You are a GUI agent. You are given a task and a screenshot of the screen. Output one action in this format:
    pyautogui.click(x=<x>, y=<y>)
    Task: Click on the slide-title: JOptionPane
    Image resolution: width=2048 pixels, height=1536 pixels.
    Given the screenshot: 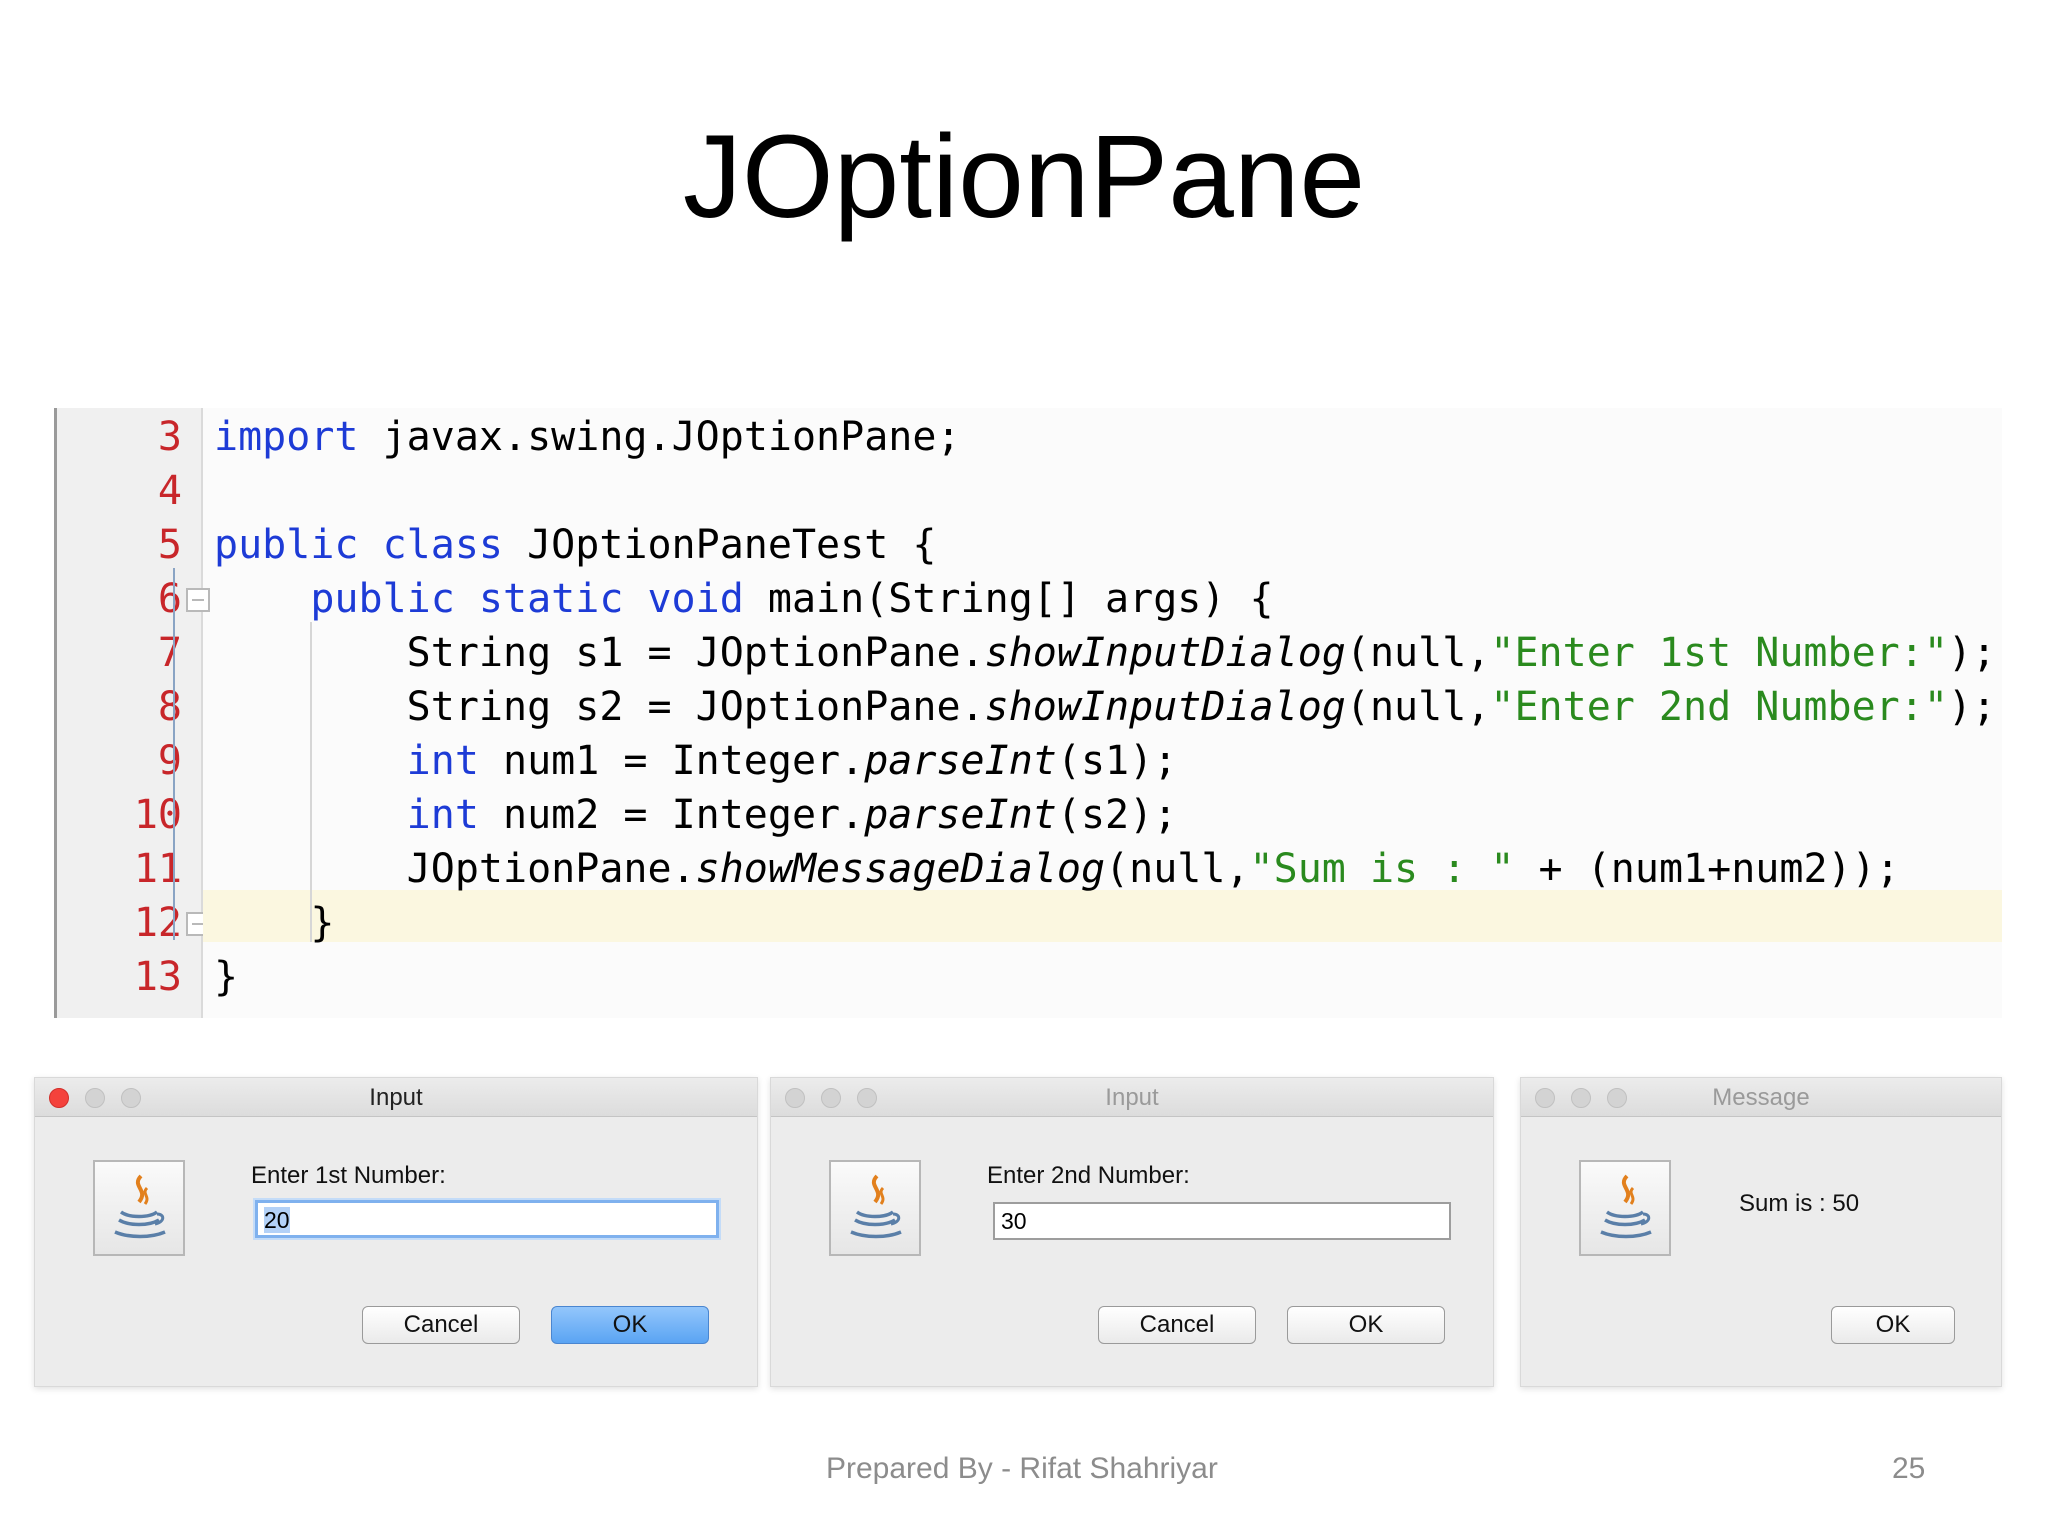 What is the action you would take?
    pyautogui.click(x=1024, y=177)
    